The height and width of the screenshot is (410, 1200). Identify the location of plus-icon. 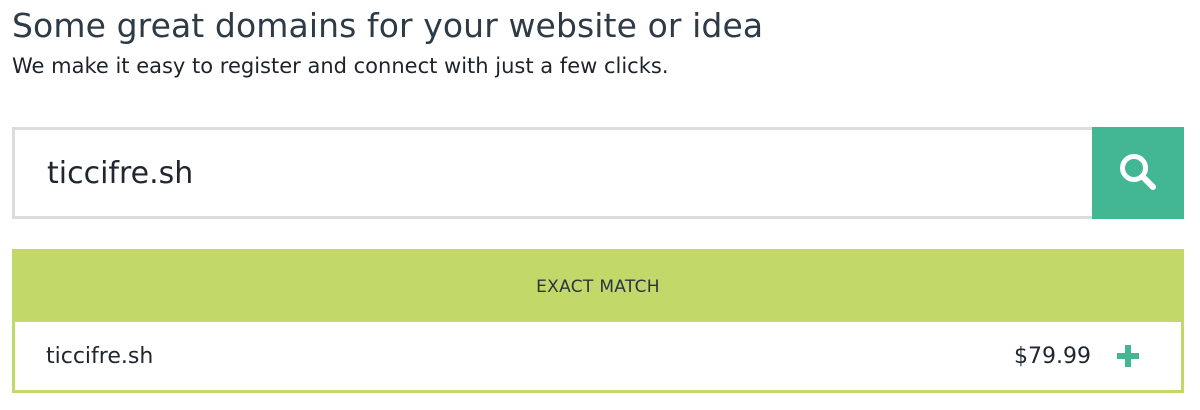
(1128, 356).